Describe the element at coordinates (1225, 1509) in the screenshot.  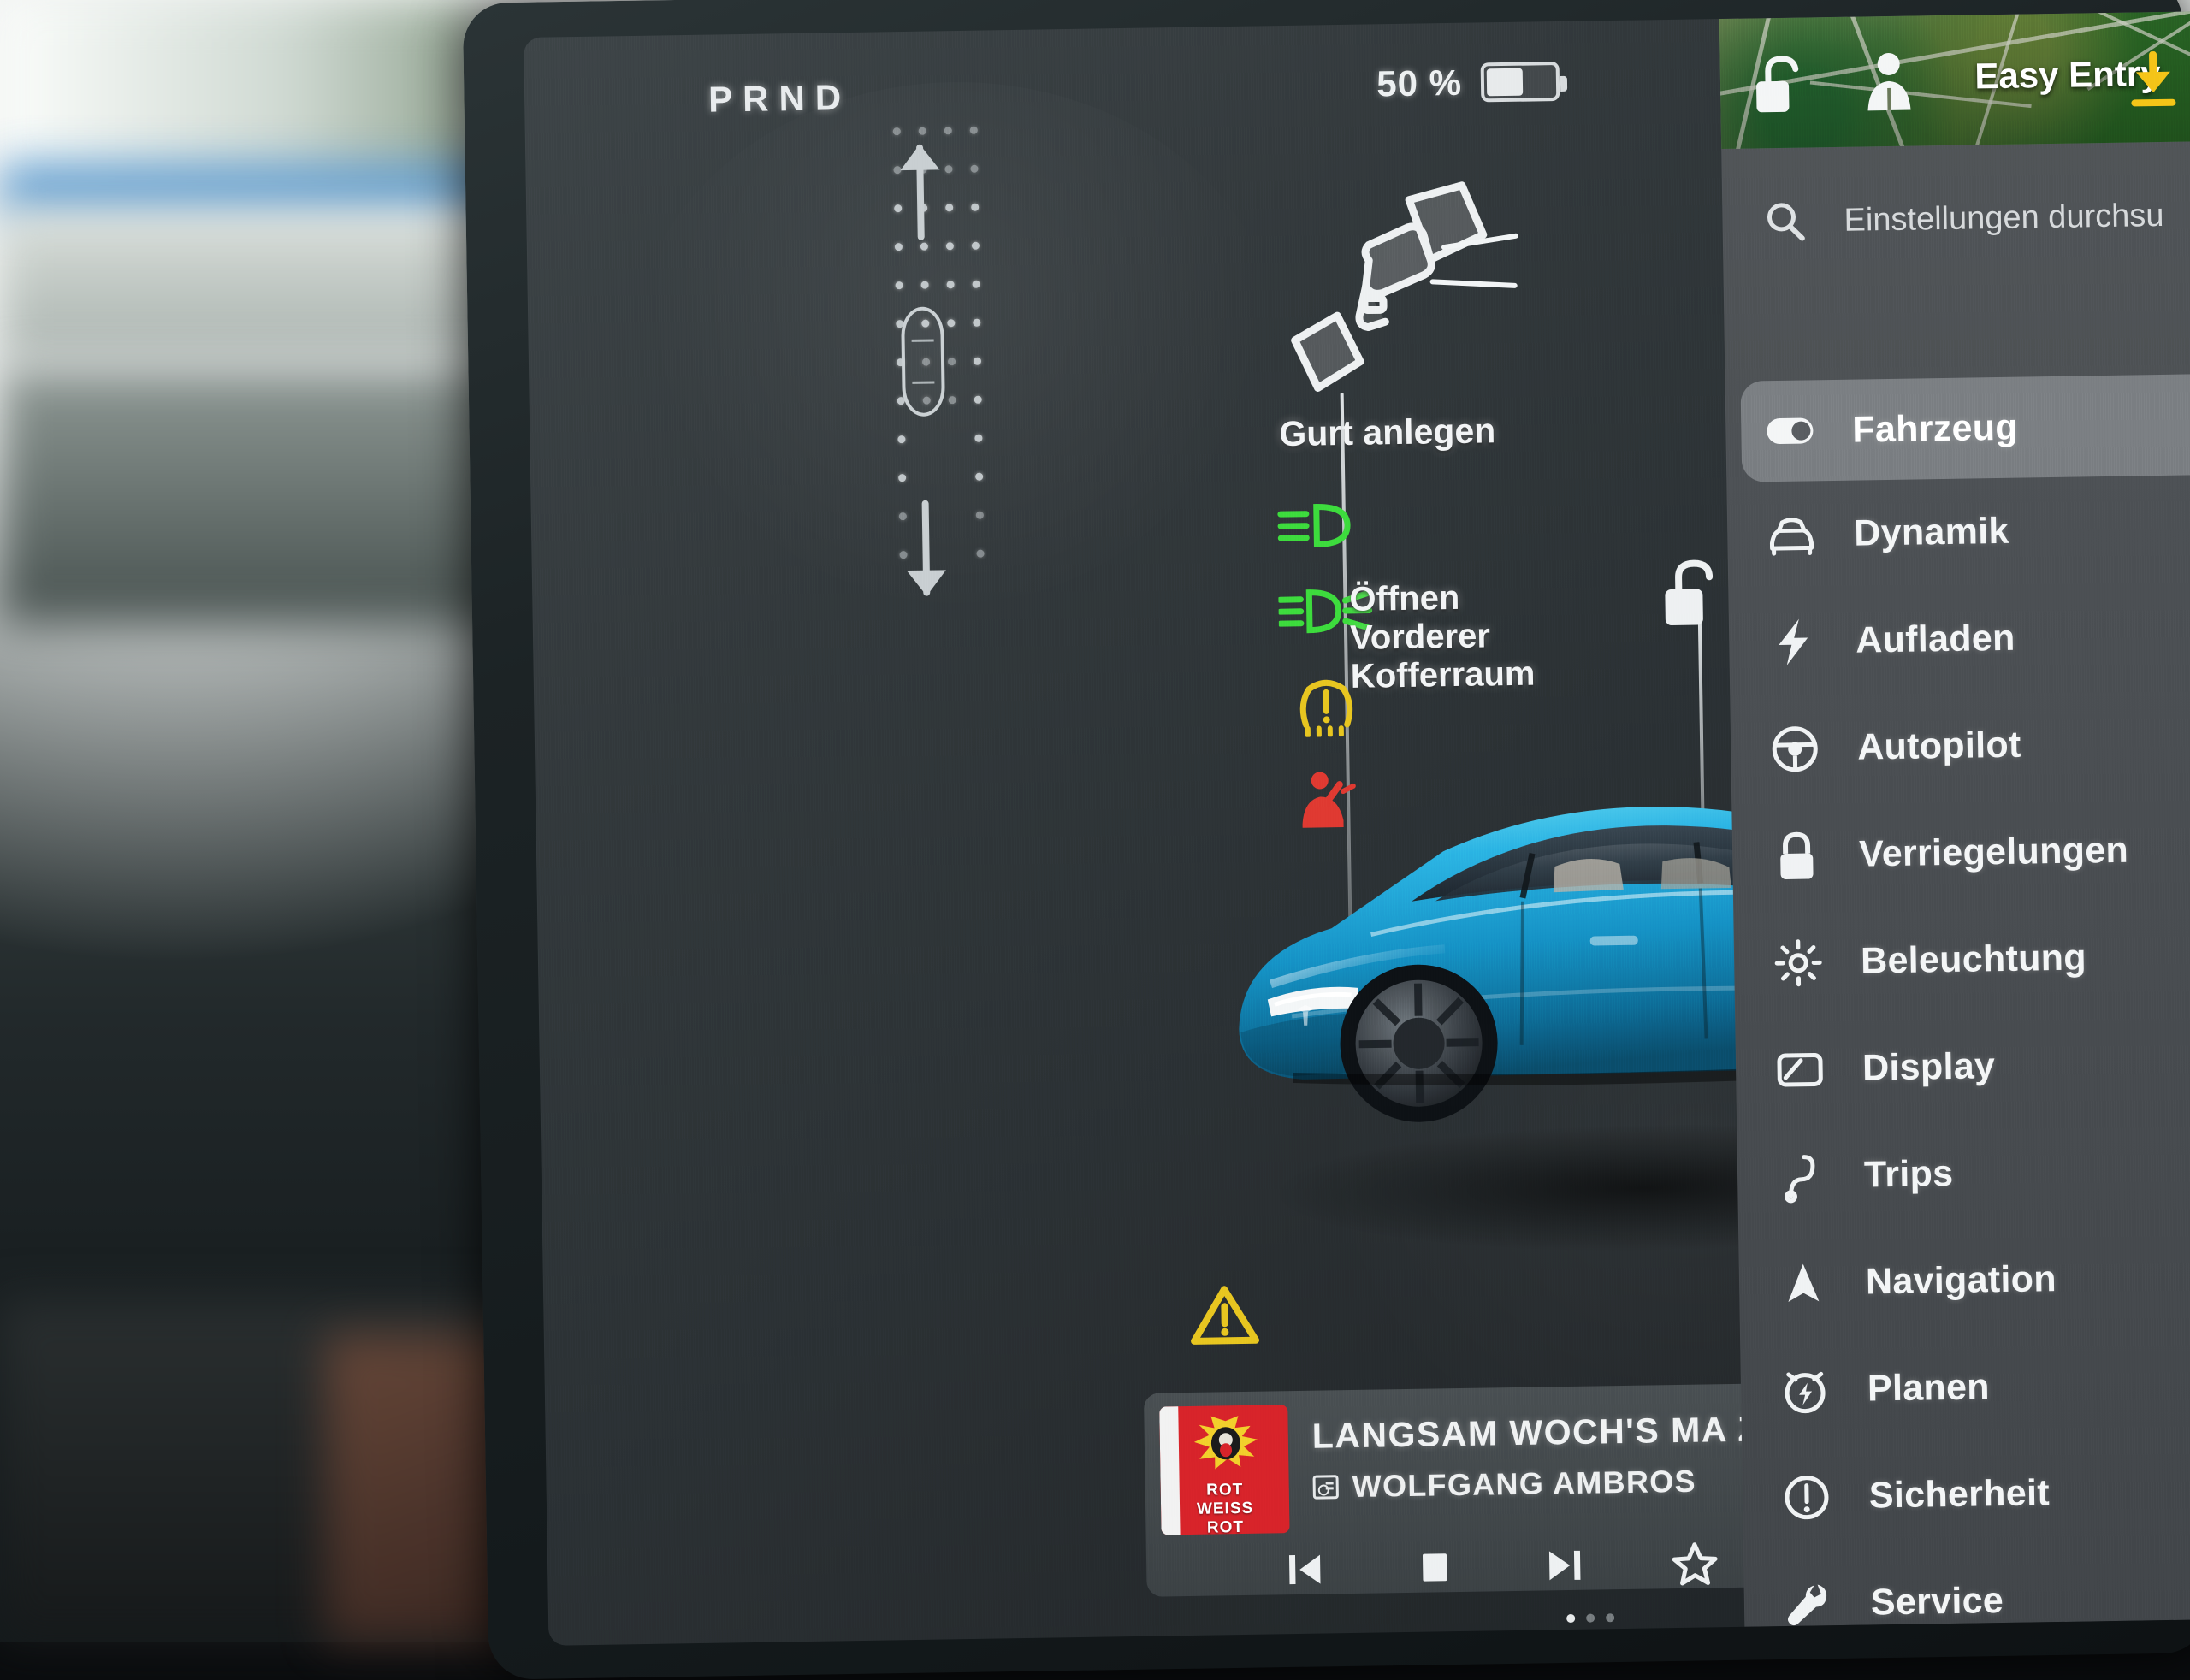
I see `album-art-line-2: WEISS` at that location.